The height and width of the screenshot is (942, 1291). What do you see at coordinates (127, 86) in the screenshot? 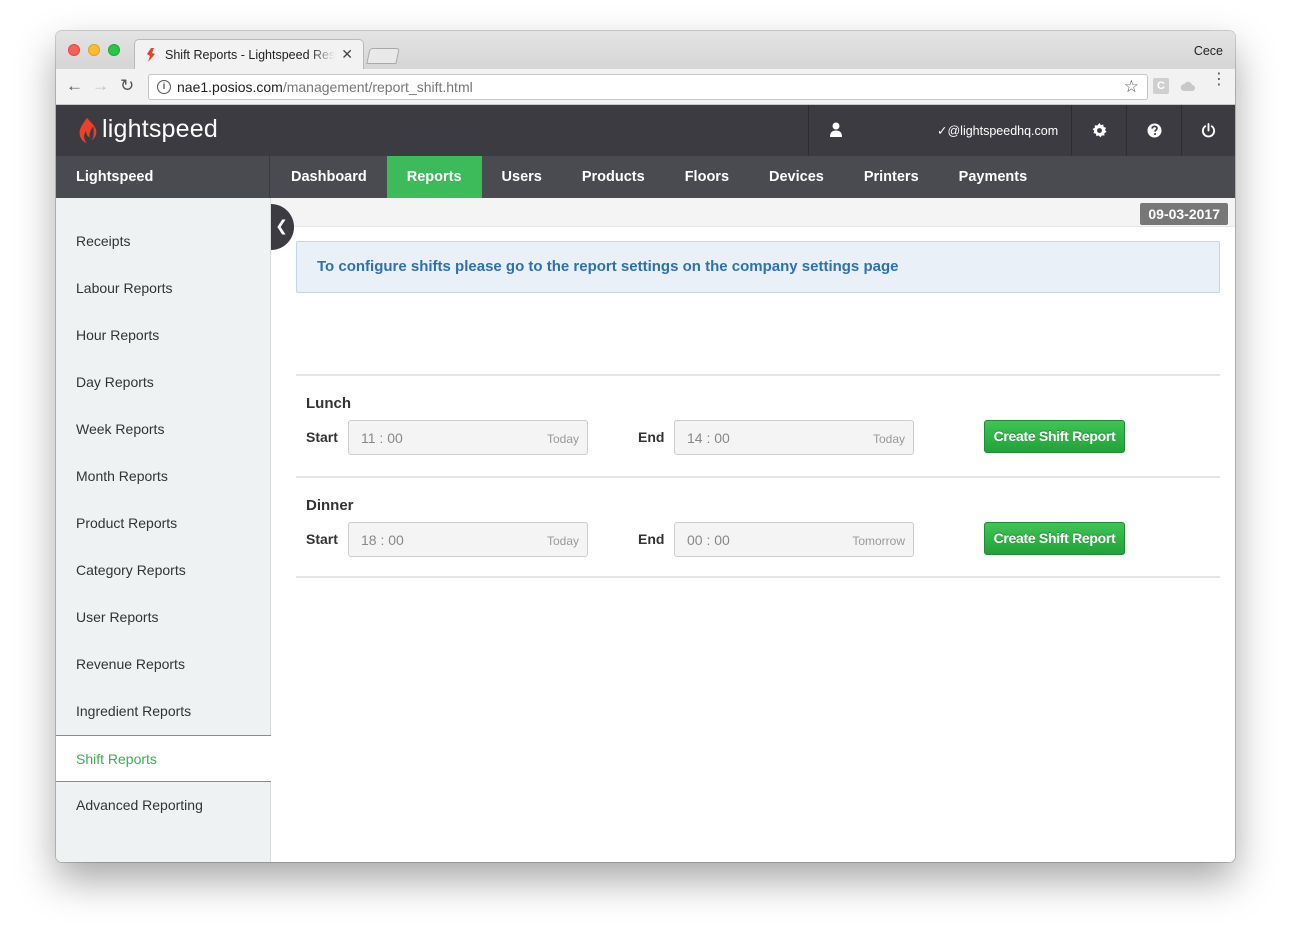
I see `reload-icon: ↻` at bounding box center [127, 86].